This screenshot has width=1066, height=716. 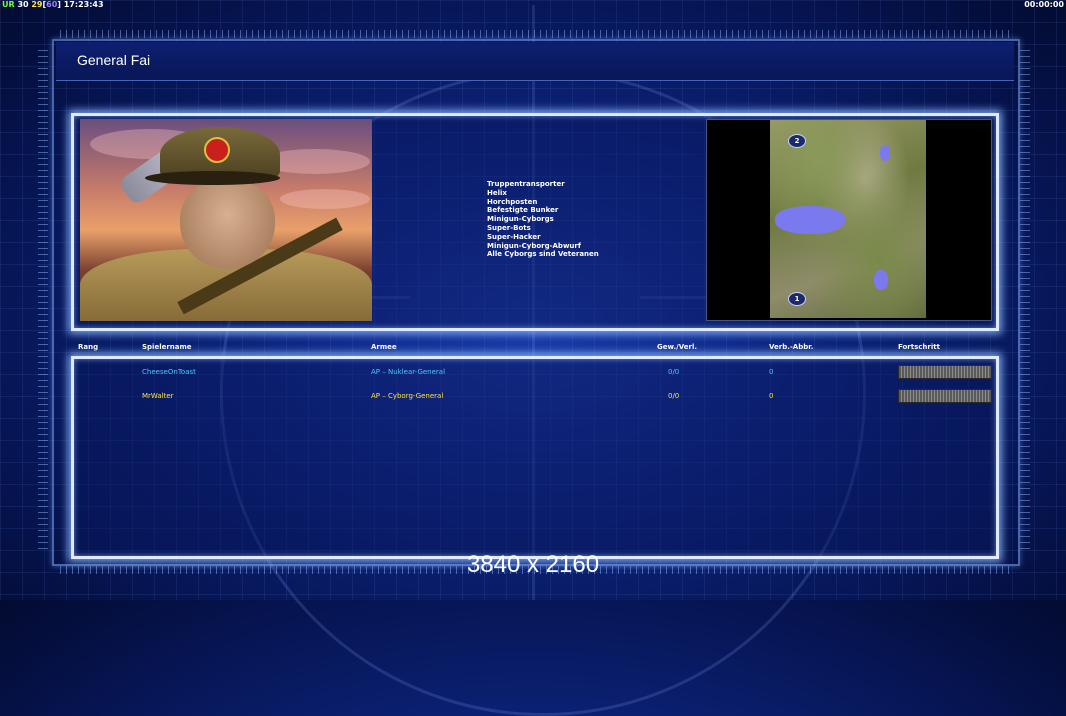 I want to click on unit-item: Befestigte Bunker, so click(x=523, y=210).